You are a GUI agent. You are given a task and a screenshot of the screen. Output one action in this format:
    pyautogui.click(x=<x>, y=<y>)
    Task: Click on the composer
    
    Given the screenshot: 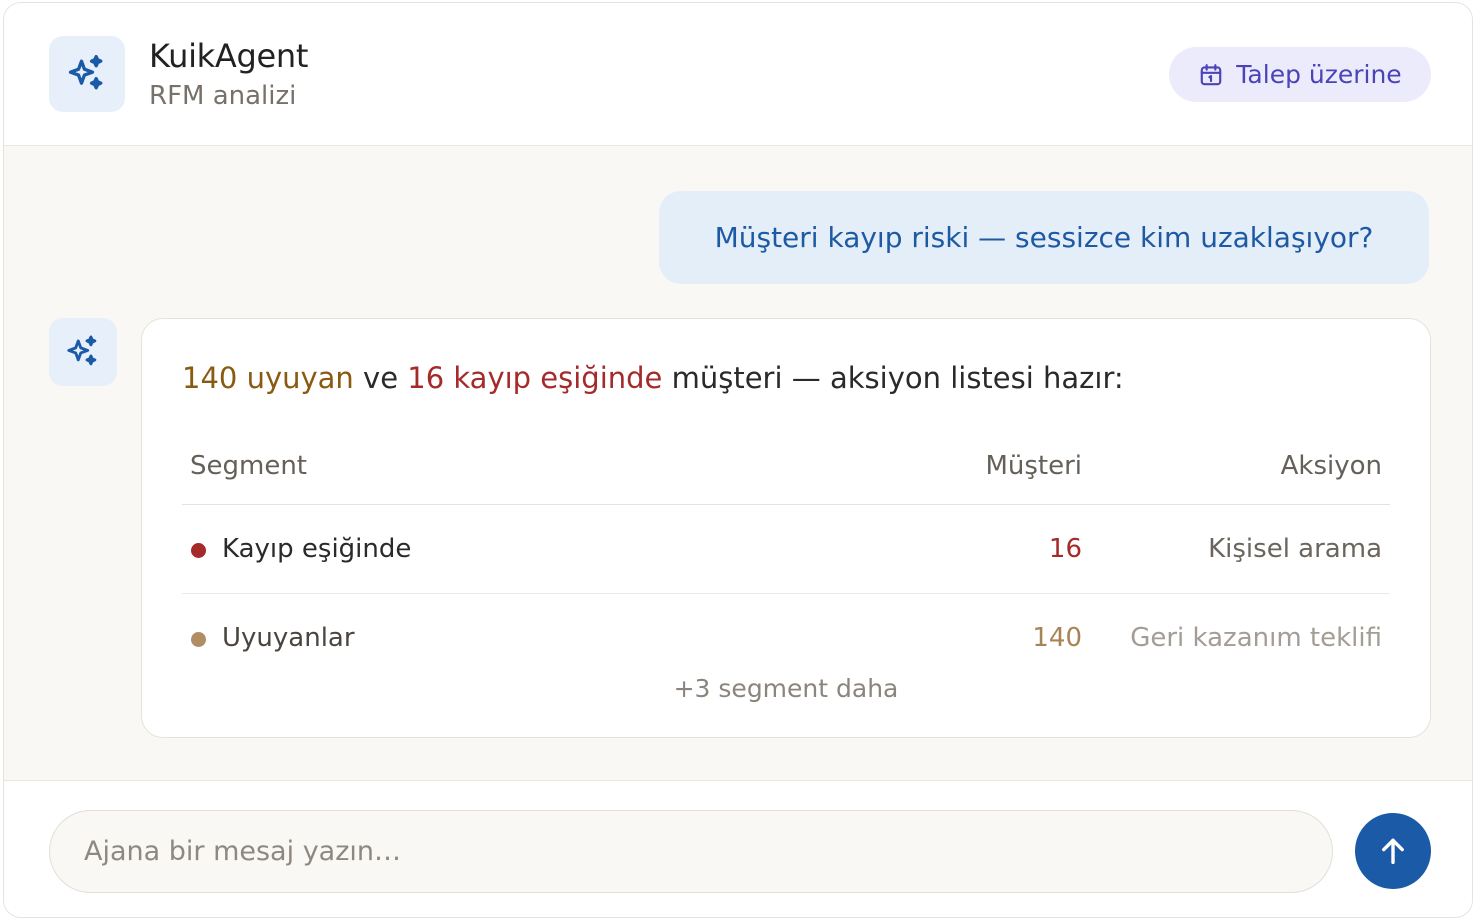 What is the action you would take?
    pyautogui.click(x=738, y=848)
    